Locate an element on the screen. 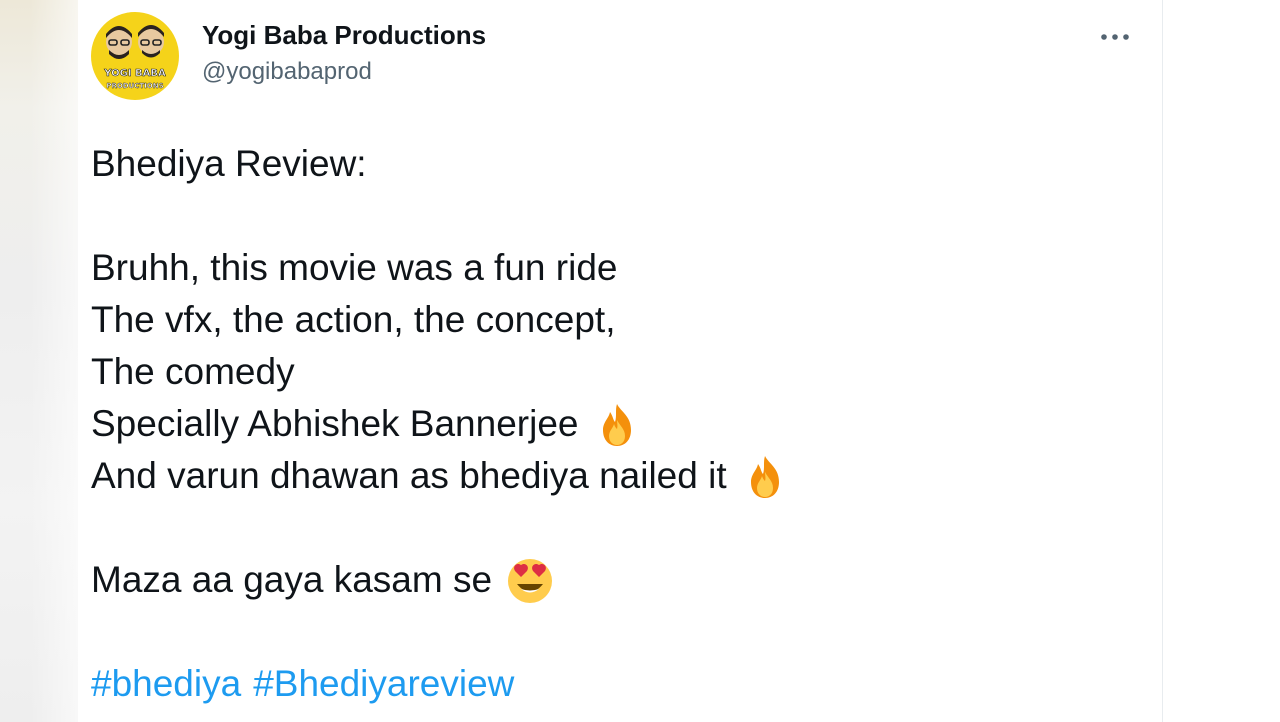  hashtag-row: #bhediya #Bhediyareview is located at coordinates (616, 684).